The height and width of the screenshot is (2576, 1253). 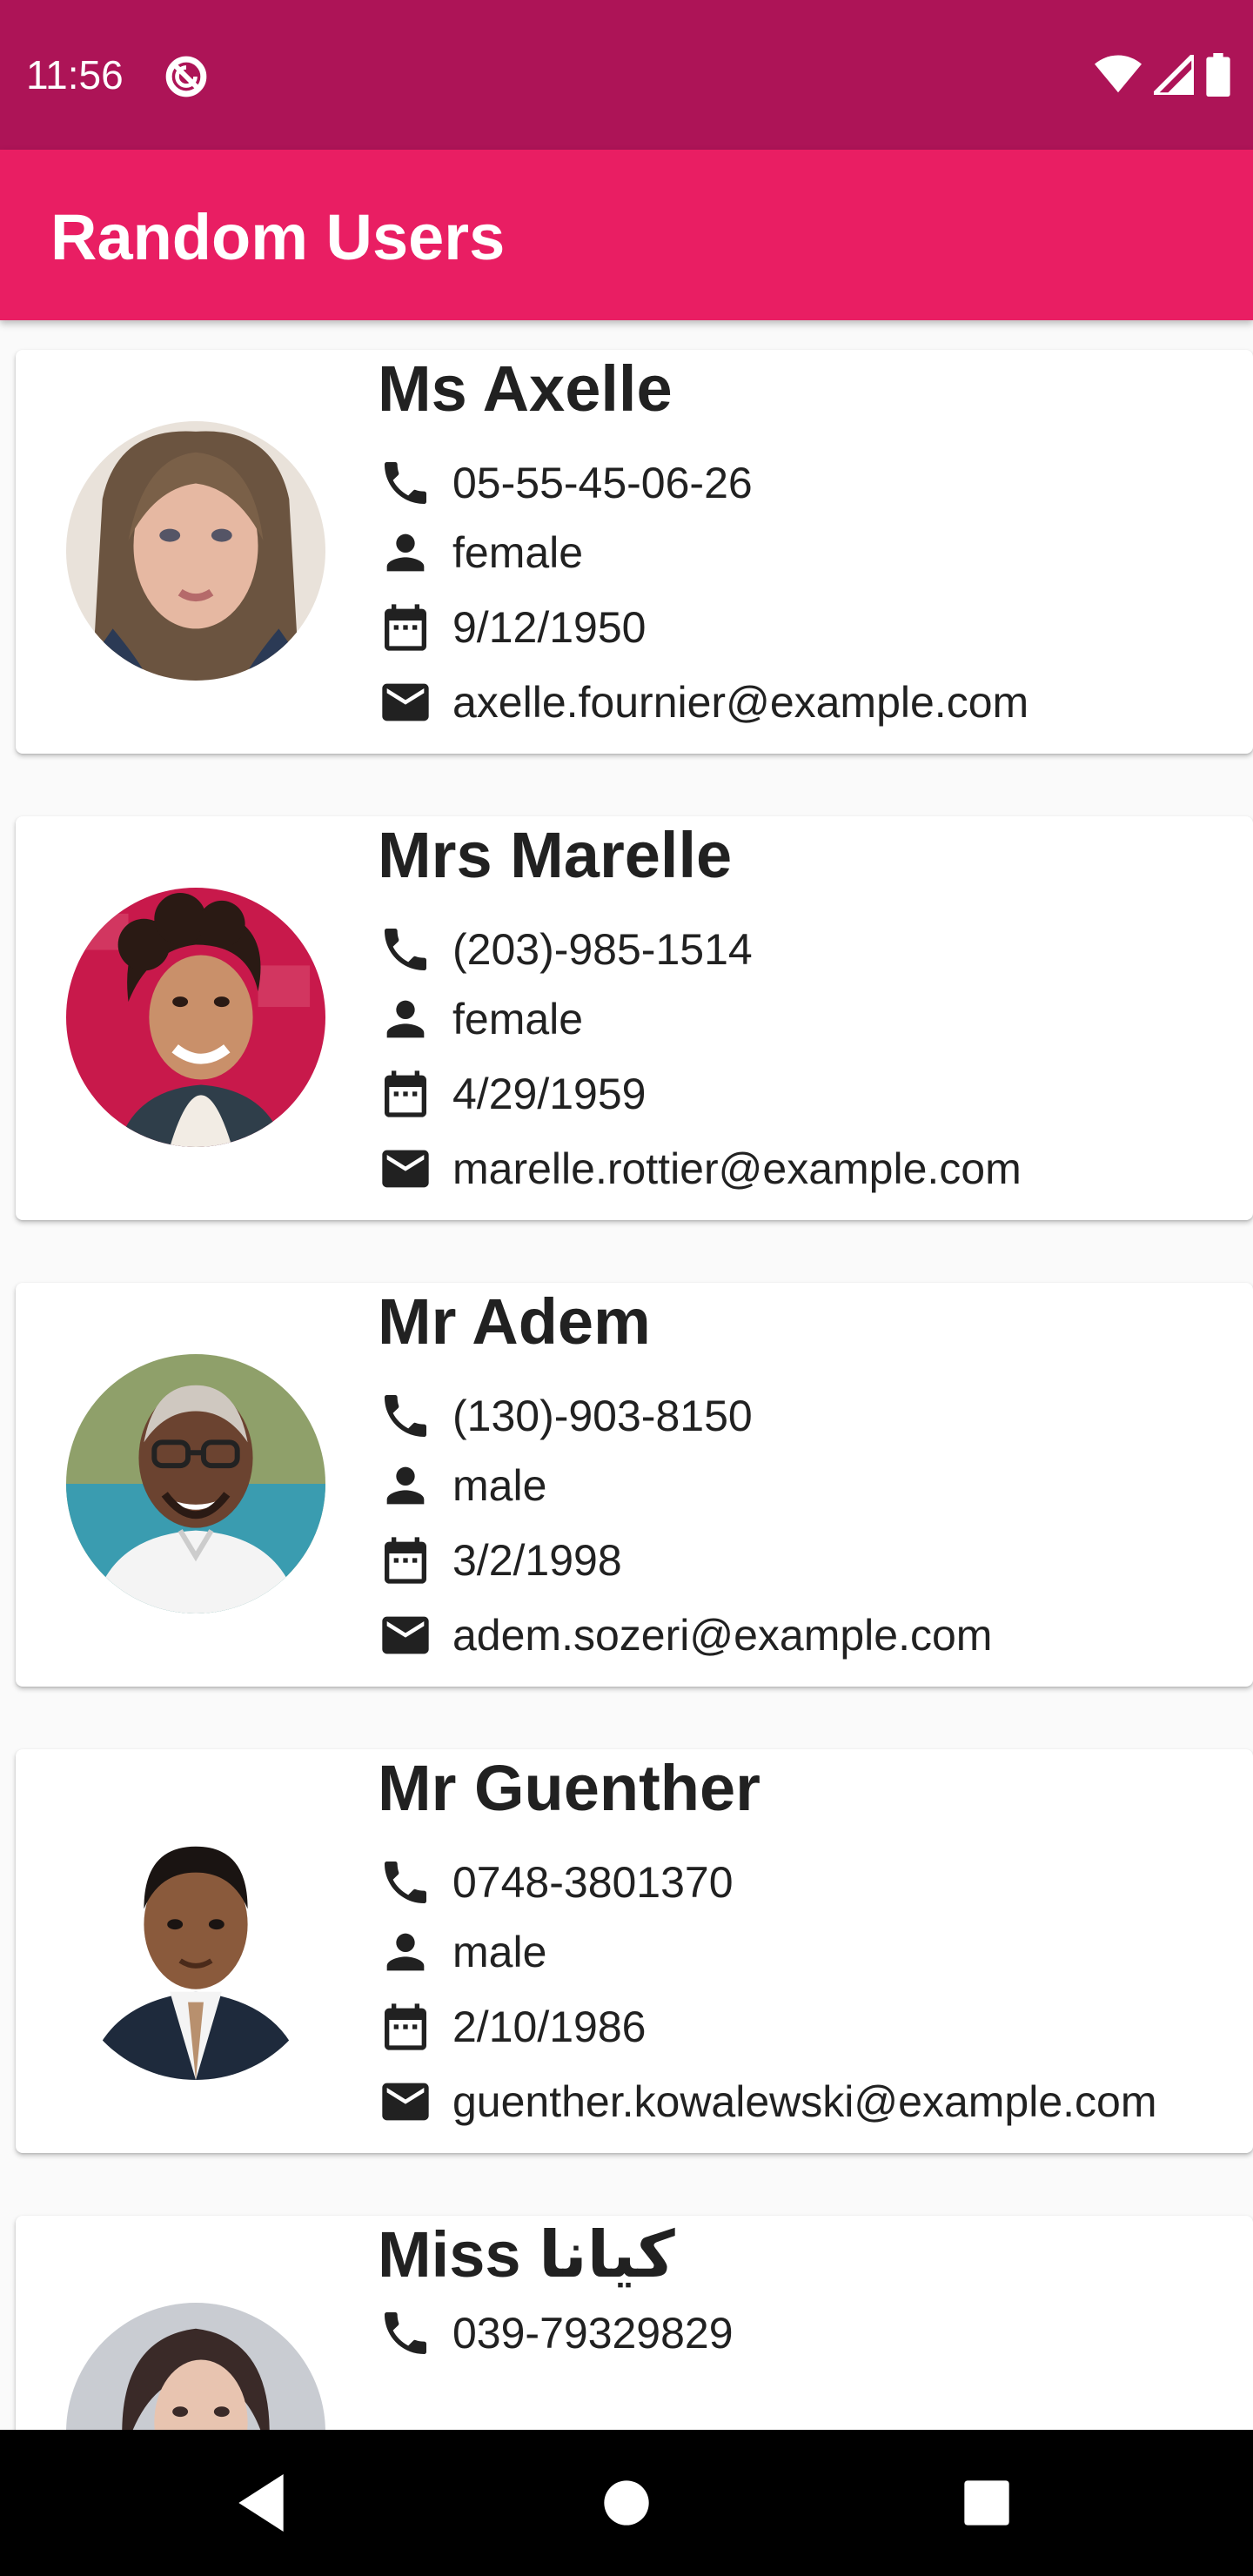 What do you see at coordinates (1118, 75) in the screenshot?
I see `wifi-icon` at bounding box center [1118, 75].